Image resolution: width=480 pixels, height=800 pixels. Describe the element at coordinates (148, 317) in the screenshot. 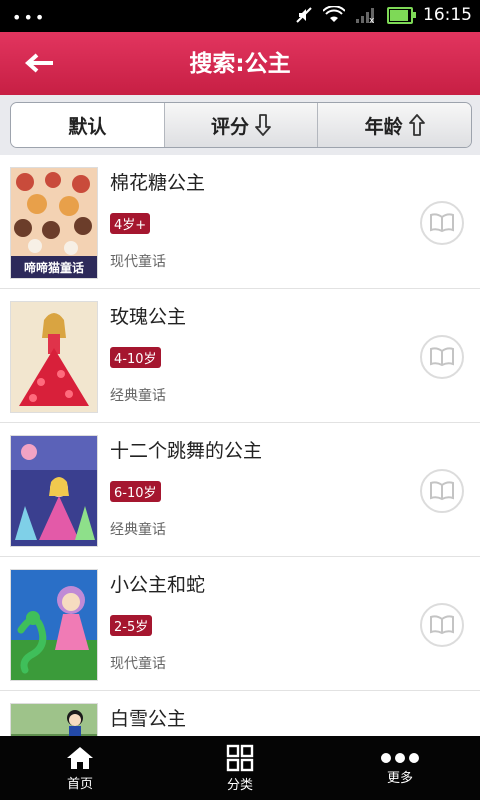

I see `book-title: 玫瑰公主` at that location.